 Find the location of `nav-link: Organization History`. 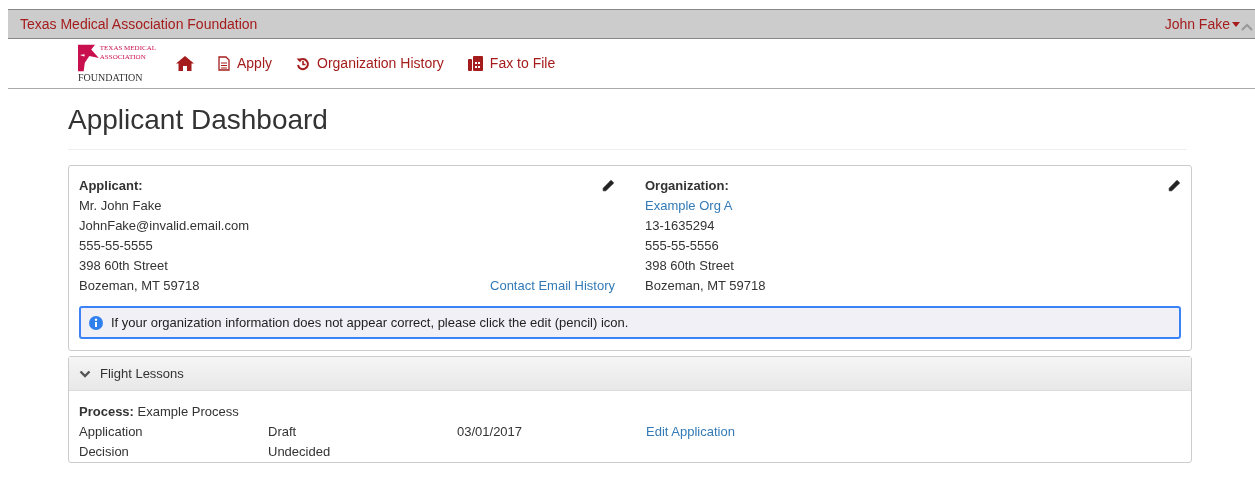

nav-link: Organization History is located at coordinates (370, 63).